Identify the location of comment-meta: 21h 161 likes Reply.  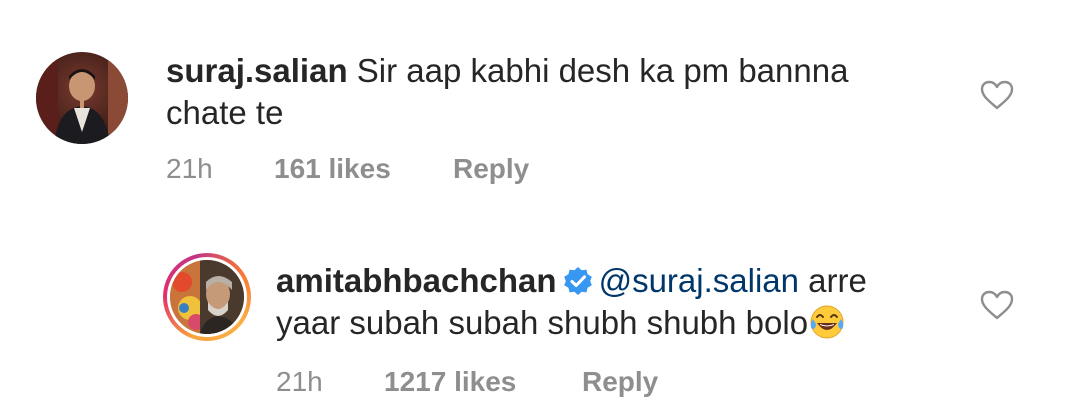
(376, 170).